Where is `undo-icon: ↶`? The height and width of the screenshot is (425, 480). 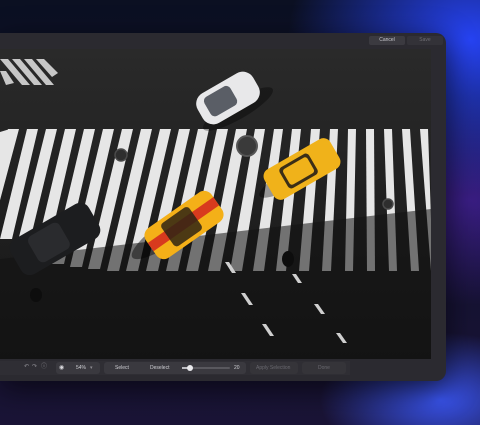 undo-icon: ↶ is located at coordinates (26, 367).